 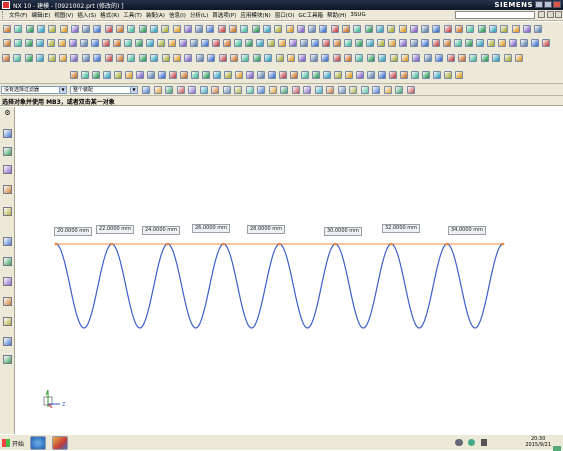 What do you see at coordinates (115, 229) in the screenshot?
I see `dimension-label: 22.0000 mm` at bounding box center [115, 229].